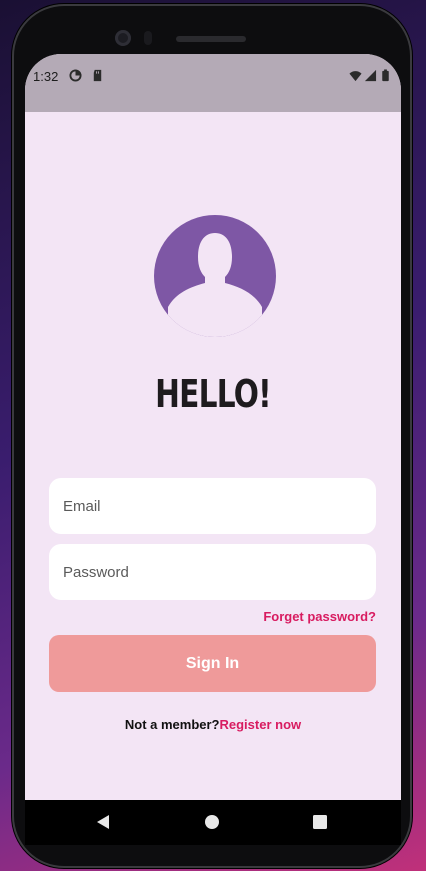 This screenshot has width=426, height=871. I want to click on home-icon, so click(212, 822).